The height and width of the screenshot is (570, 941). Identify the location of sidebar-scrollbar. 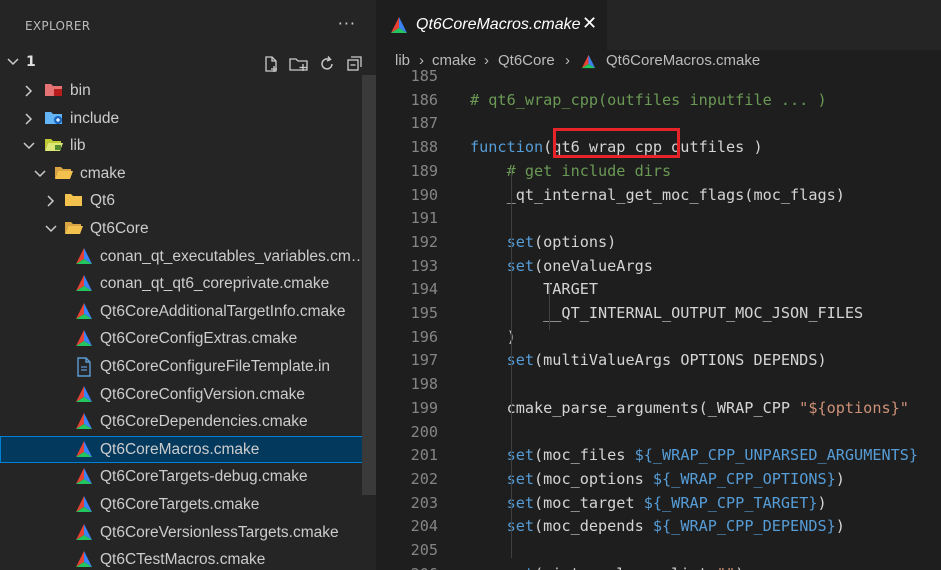
(369, 285).